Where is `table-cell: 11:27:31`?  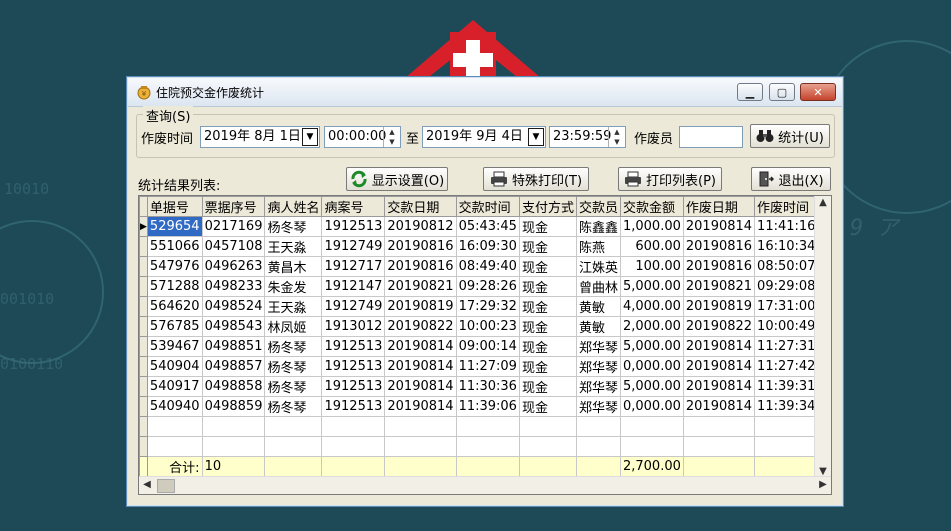
table-cell: 11:27:31 is located at coordinates (786, 346).